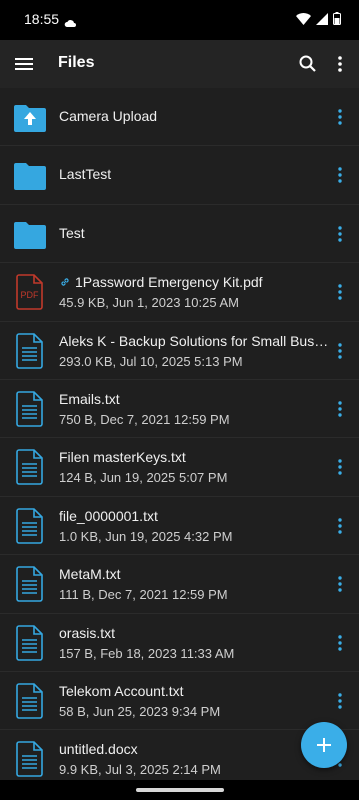  I want to click on item-name-text: 1Password Emergency Kit.pdf, so click(169, 282).